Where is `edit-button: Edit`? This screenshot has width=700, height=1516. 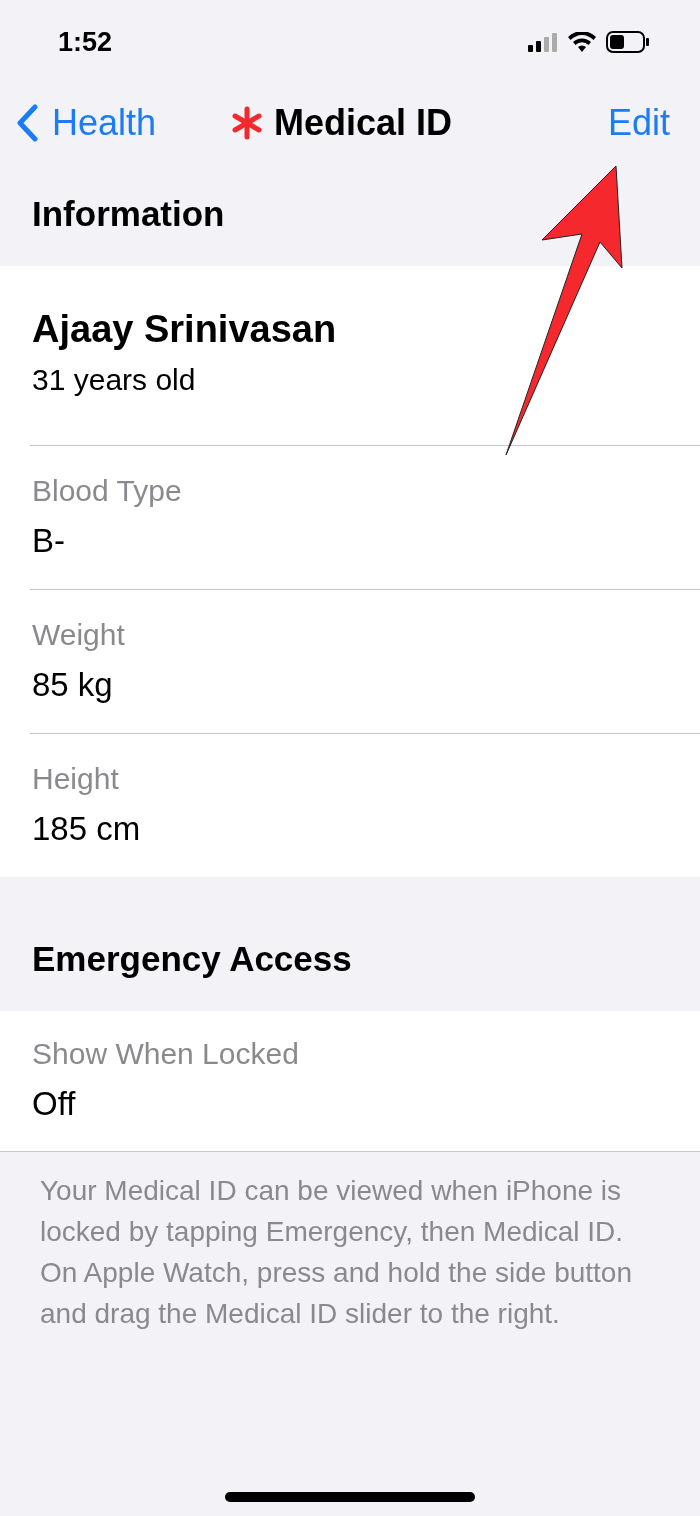
edit-button: Edit is located at coordinates (638, 123).